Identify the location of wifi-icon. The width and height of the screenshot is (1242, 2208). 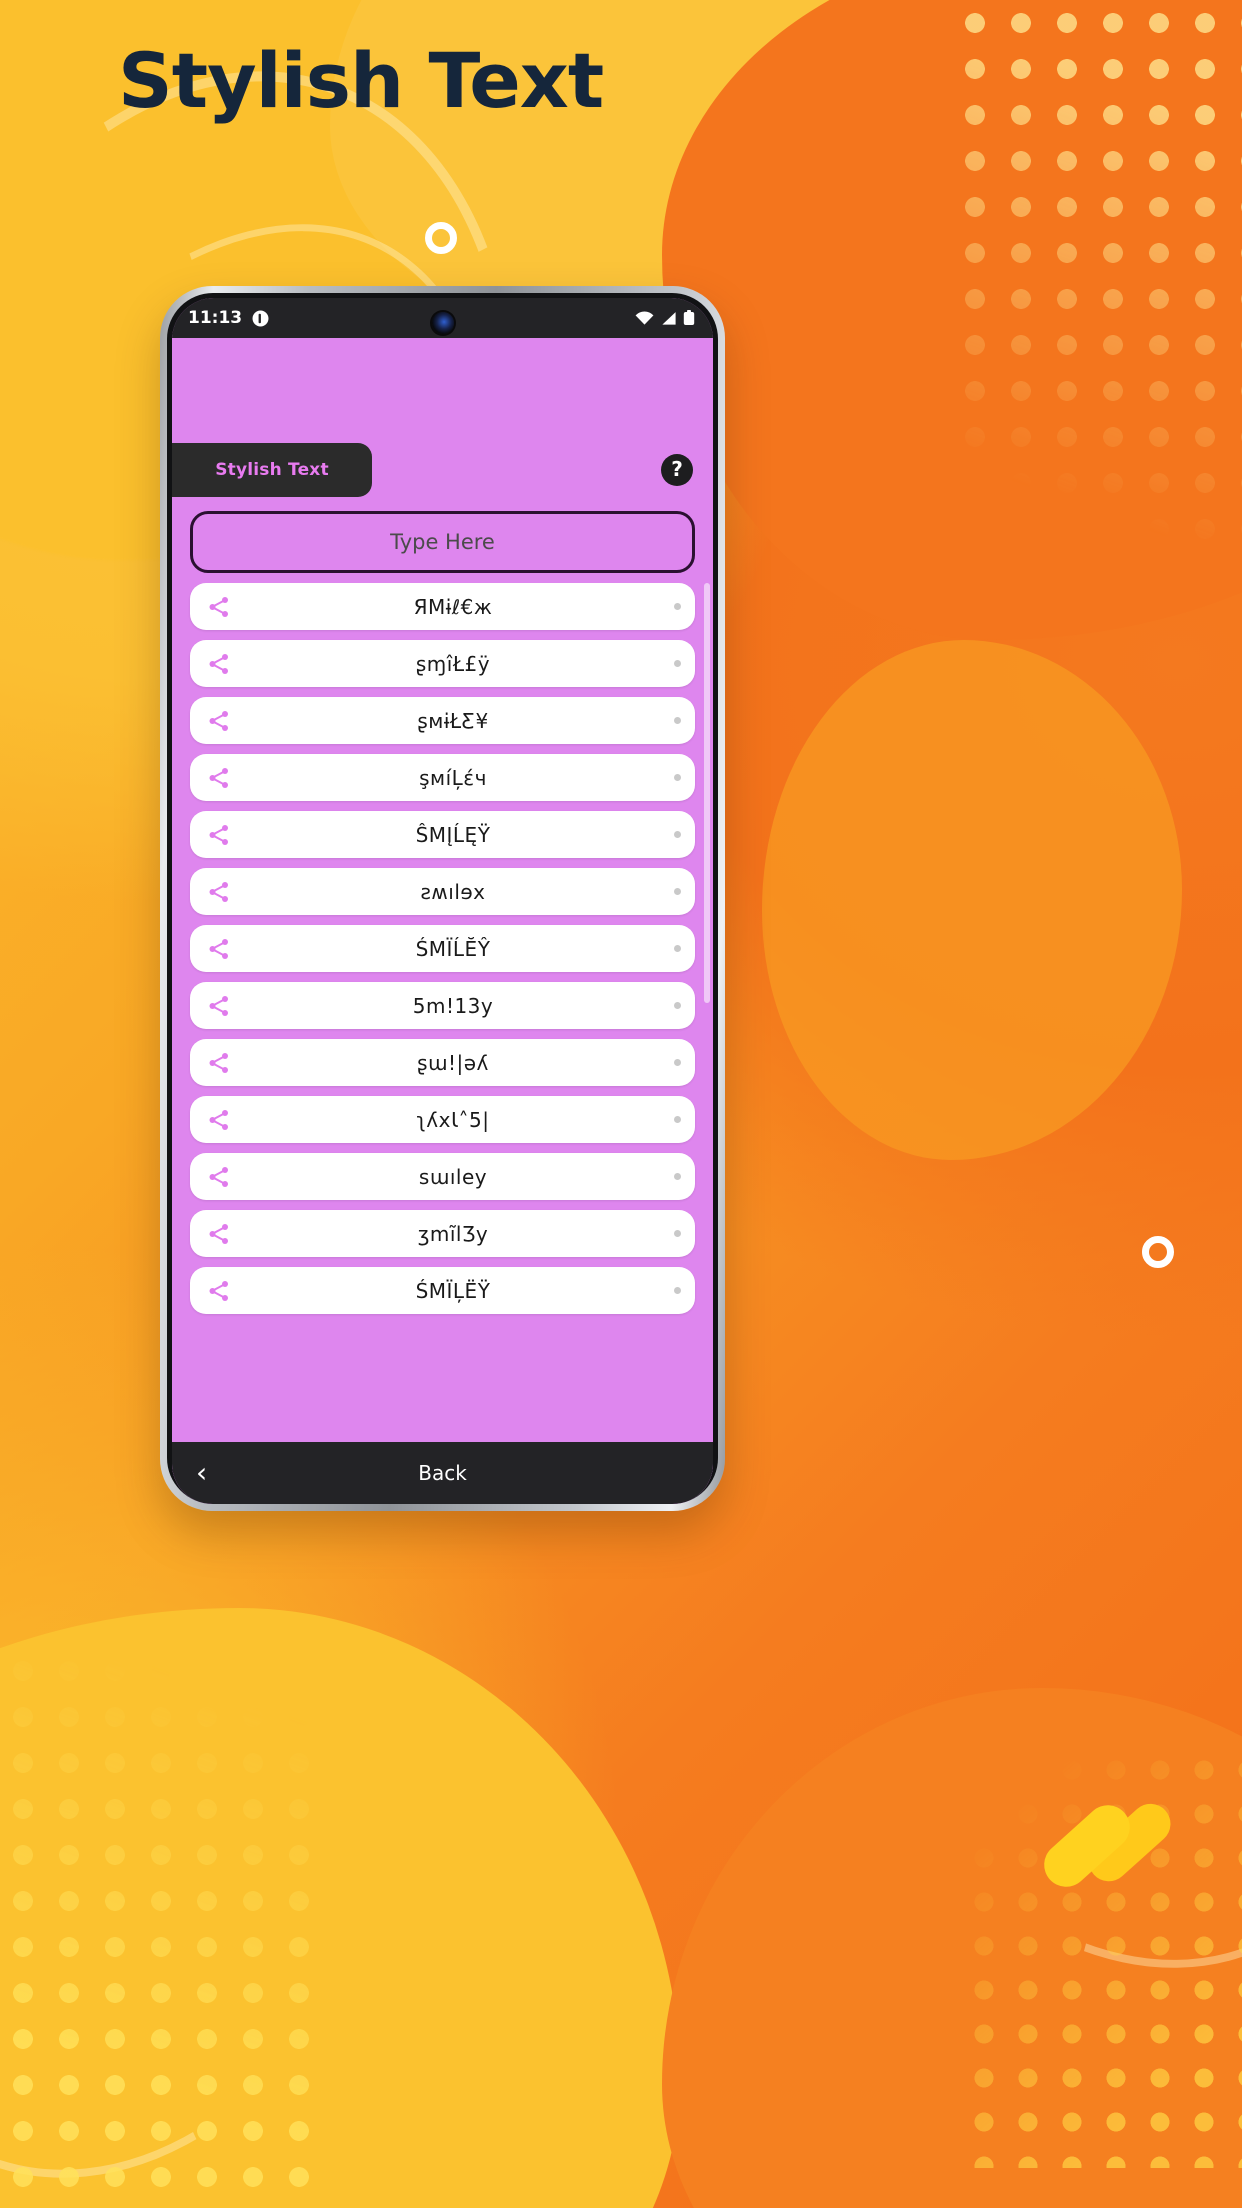
(644, 318).